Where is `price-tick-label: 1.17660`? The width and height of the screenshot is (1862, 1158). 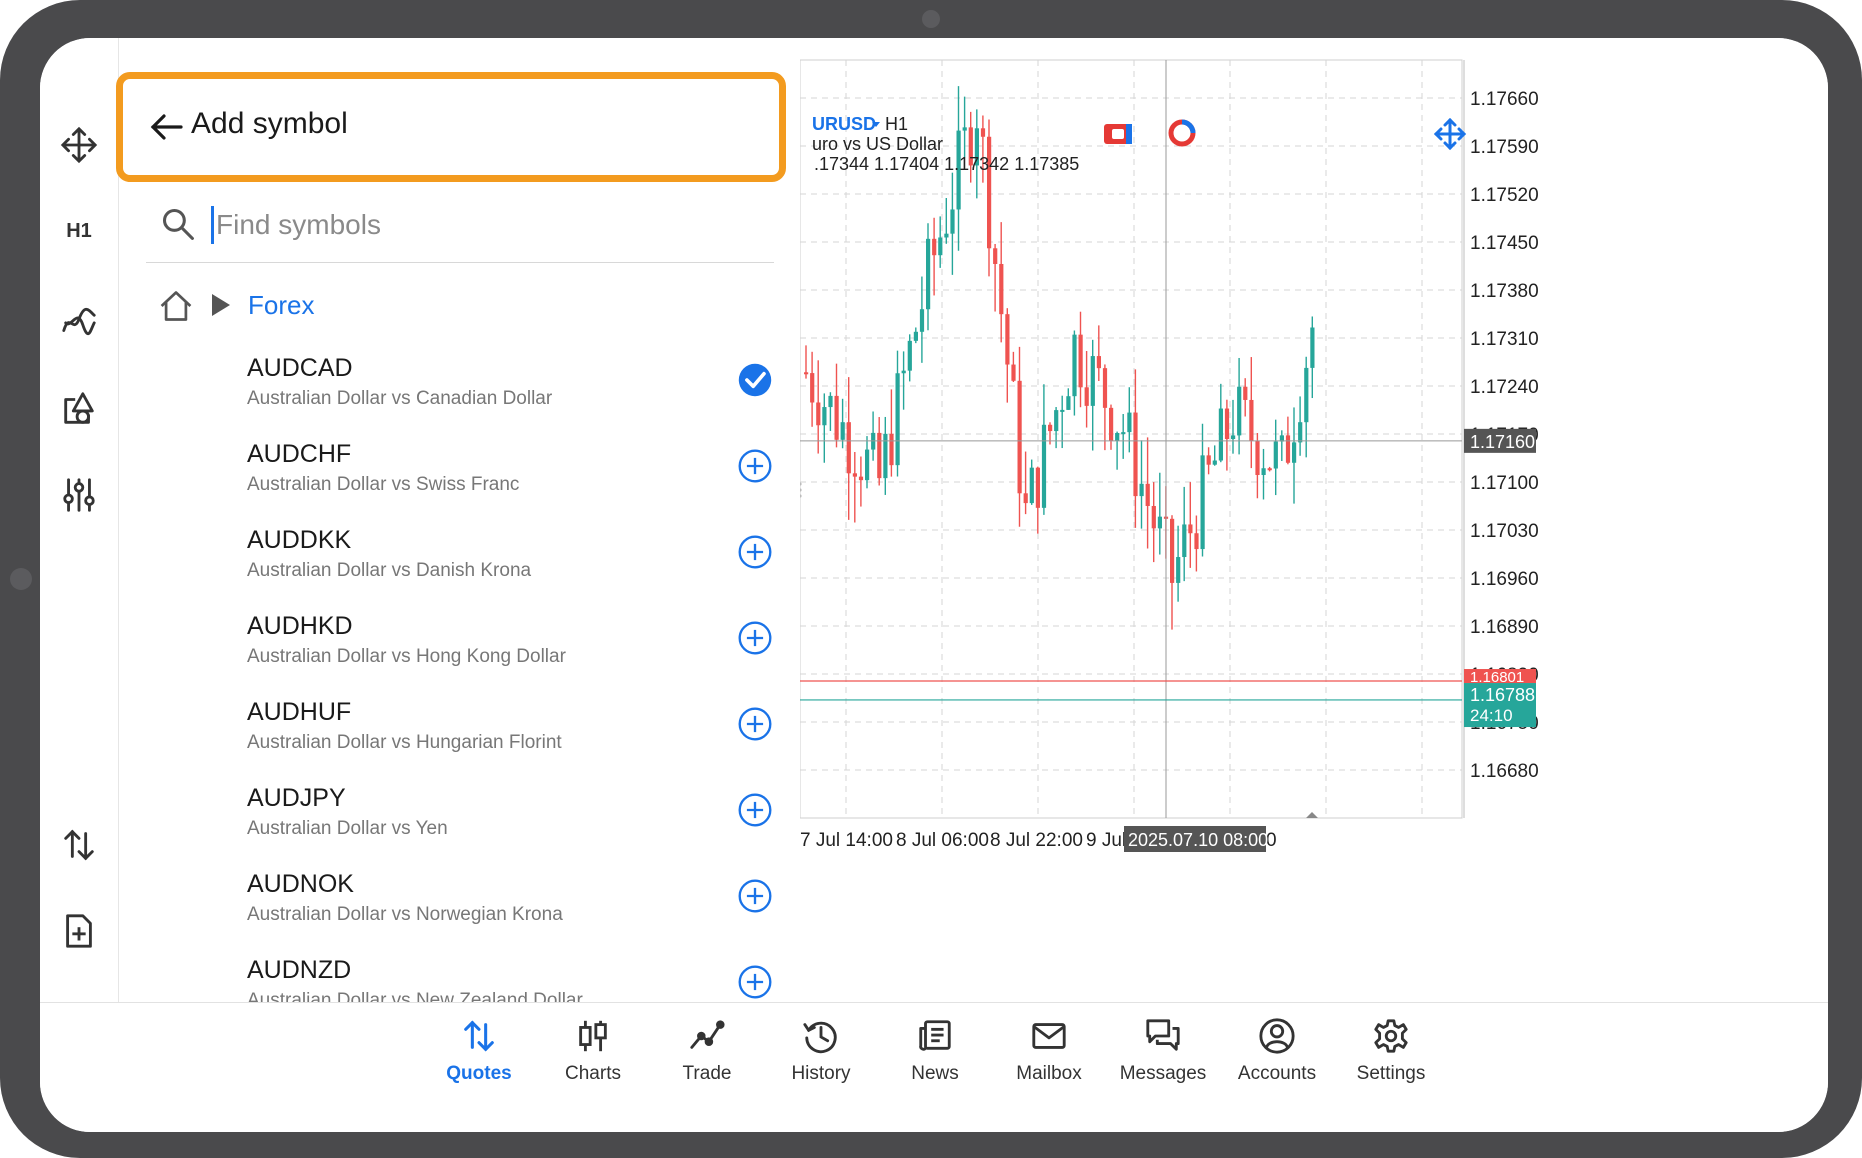
price-tick-label: 1.17660 is located at coordinates (1504, 99).